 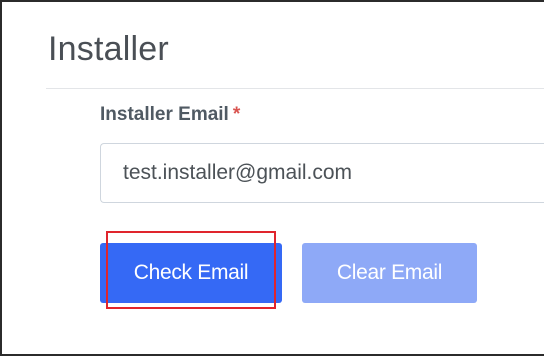 I want to click on check-email-button: Check Email, so click(x=191, y=273).